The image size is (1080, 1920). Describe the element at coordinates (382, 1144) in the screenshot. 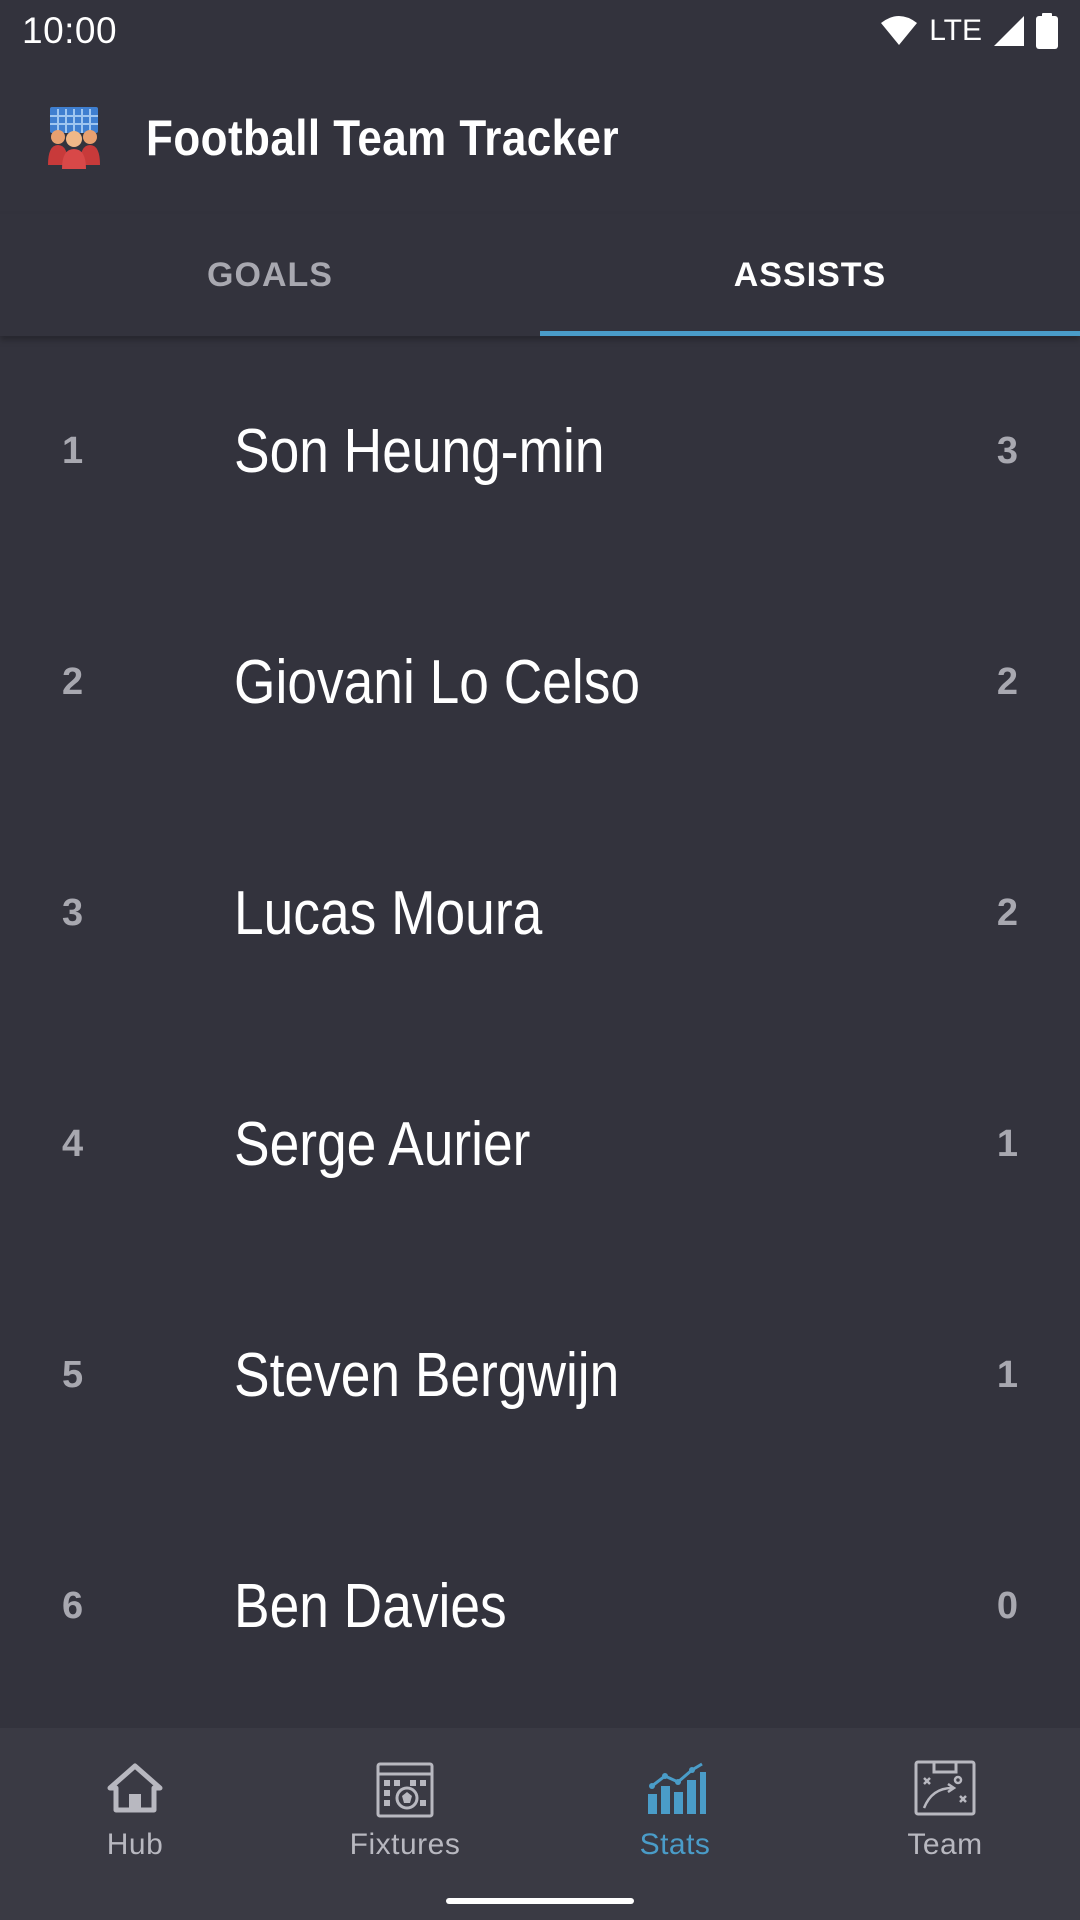

I see `player-name: Serge Aurier` at that location.